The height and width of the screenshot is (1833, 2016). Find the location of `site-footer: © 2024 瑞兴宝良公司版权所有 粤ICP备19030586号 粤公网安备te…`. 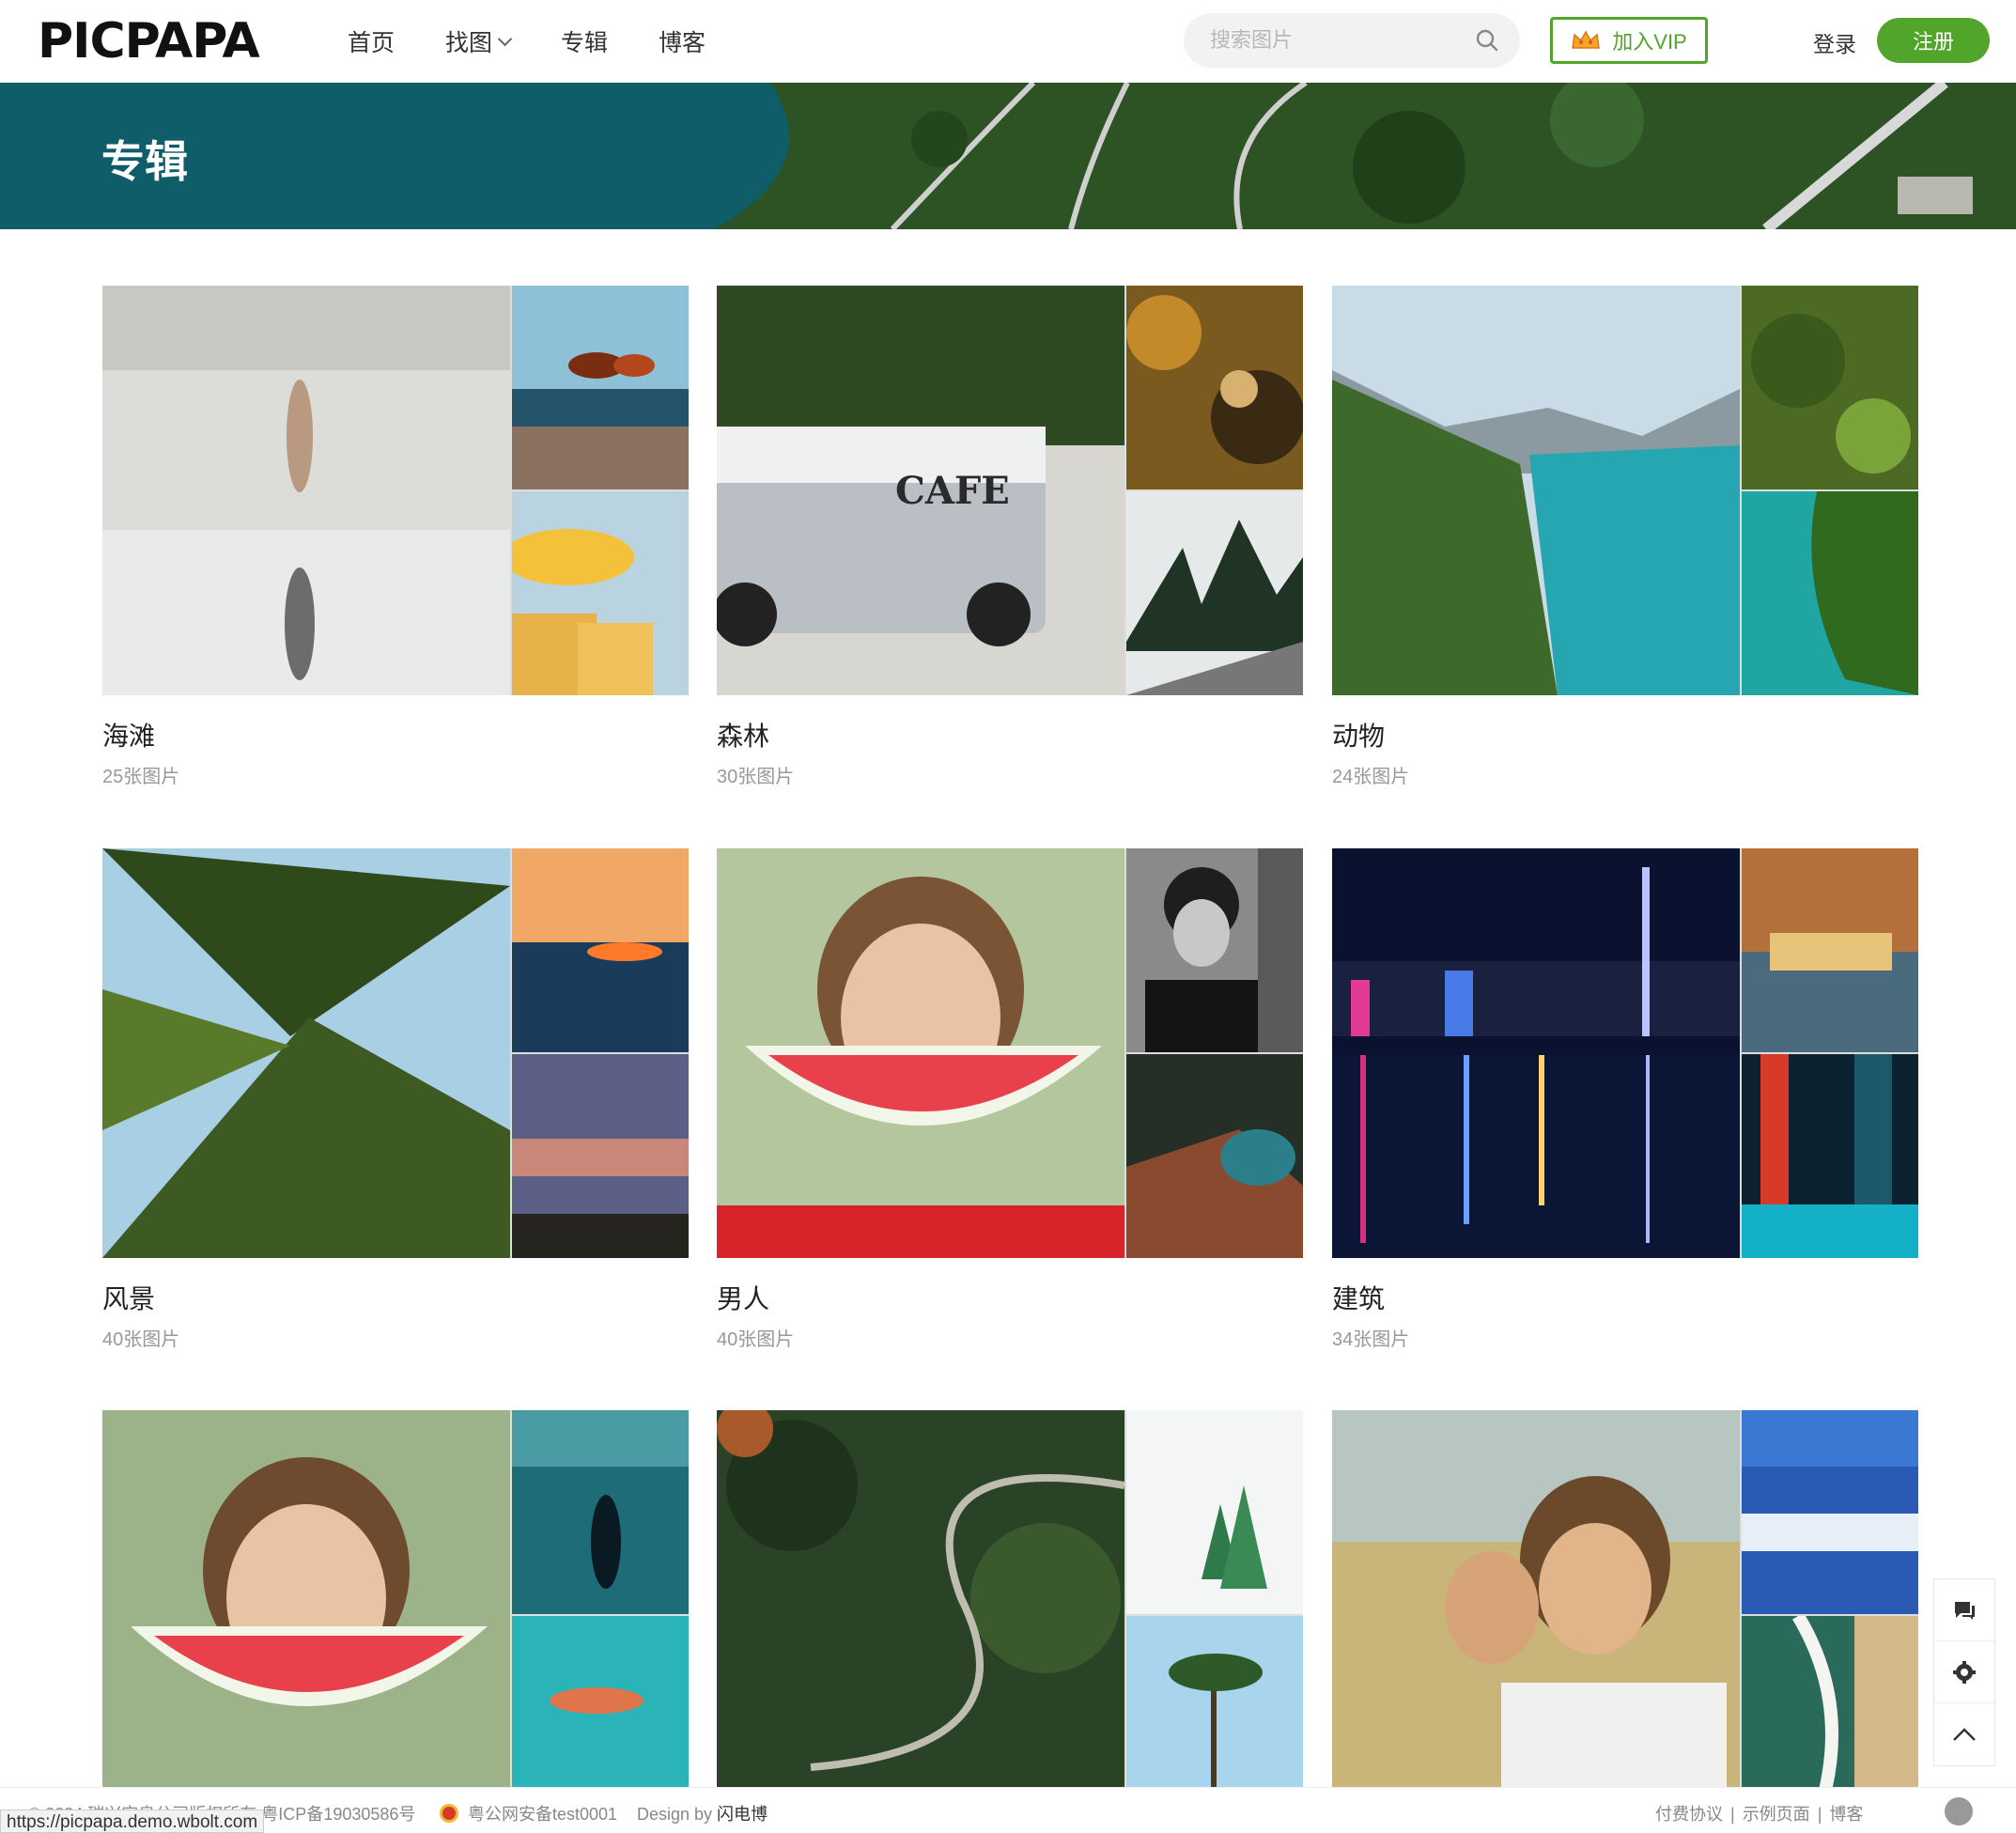

site-footer: © 2024 瑞兴宝良公司版权所有 粤ICP备19030586号 粤公网安备te… is located at coordinates (1008, 1810).